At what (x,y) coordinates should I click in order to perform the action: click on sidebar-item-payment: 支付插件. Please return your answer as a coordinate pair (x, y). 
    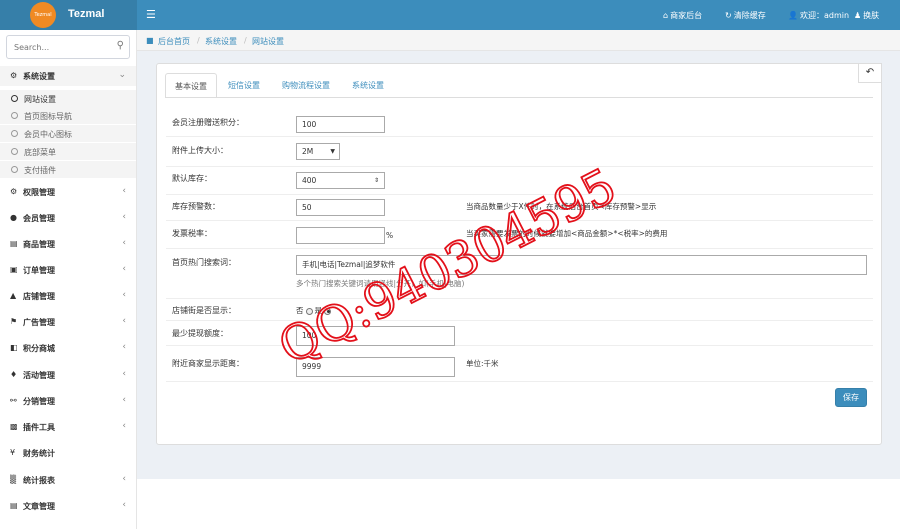
    Looking at the image, I should click on (68, 169).